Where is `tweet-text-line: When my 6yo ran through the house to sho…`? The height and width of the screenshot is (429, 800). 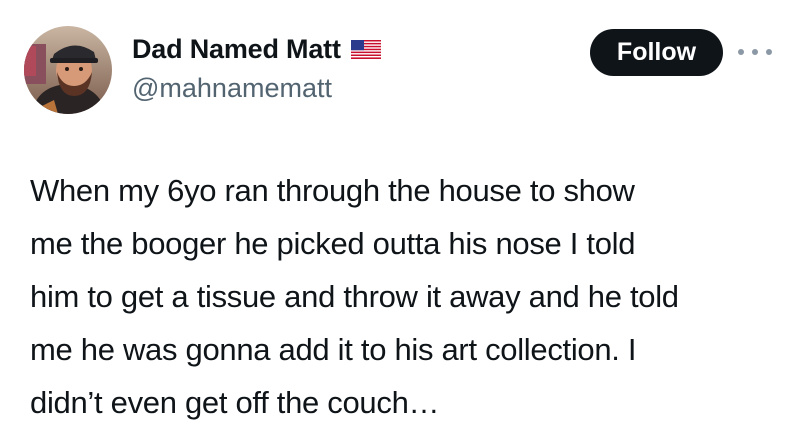 tweet-text-line: When my 6yo ran through the house to sho… is located at coordinates (332, 190).